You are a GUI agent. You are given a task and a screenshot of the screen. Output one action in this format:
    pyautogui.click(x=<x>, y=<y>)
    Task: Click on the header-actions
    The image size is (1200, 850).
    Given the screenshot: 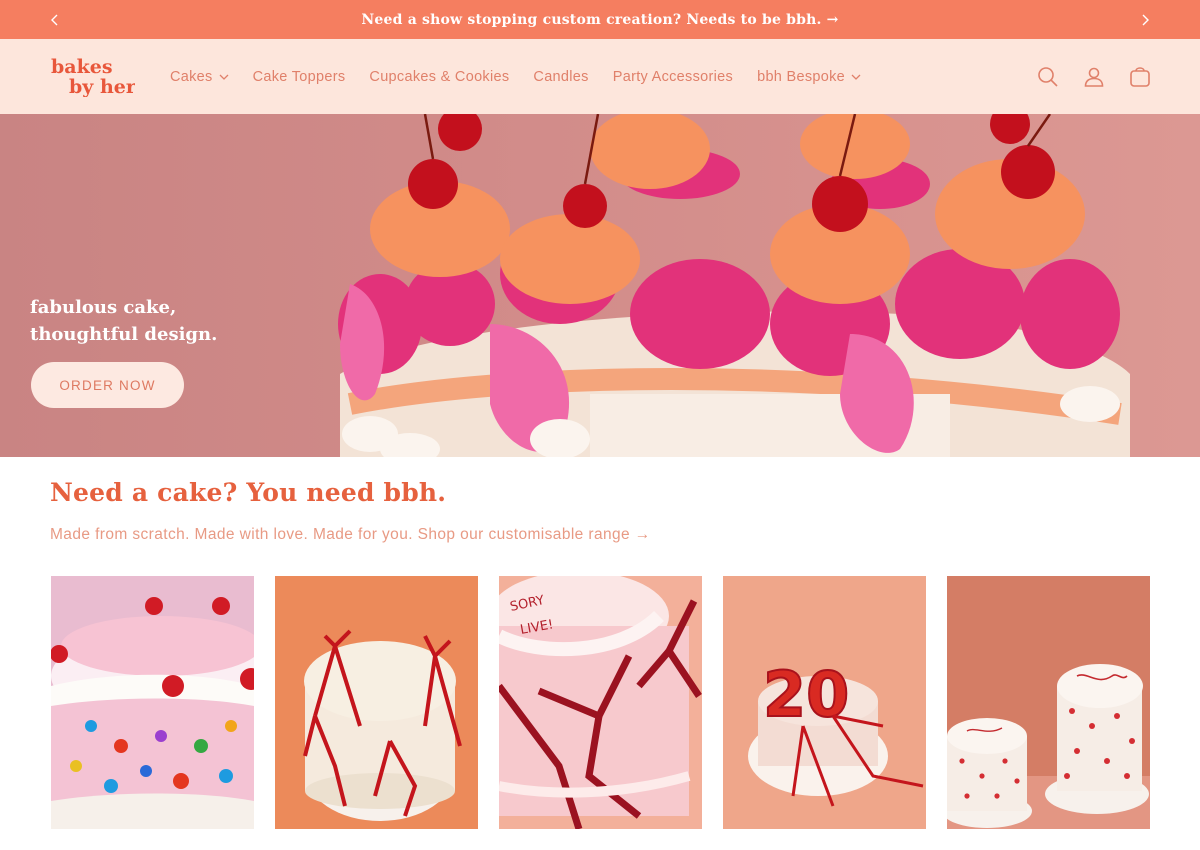 What is the action you would take?
    pyautogui.click(x=1094, y=76)
    